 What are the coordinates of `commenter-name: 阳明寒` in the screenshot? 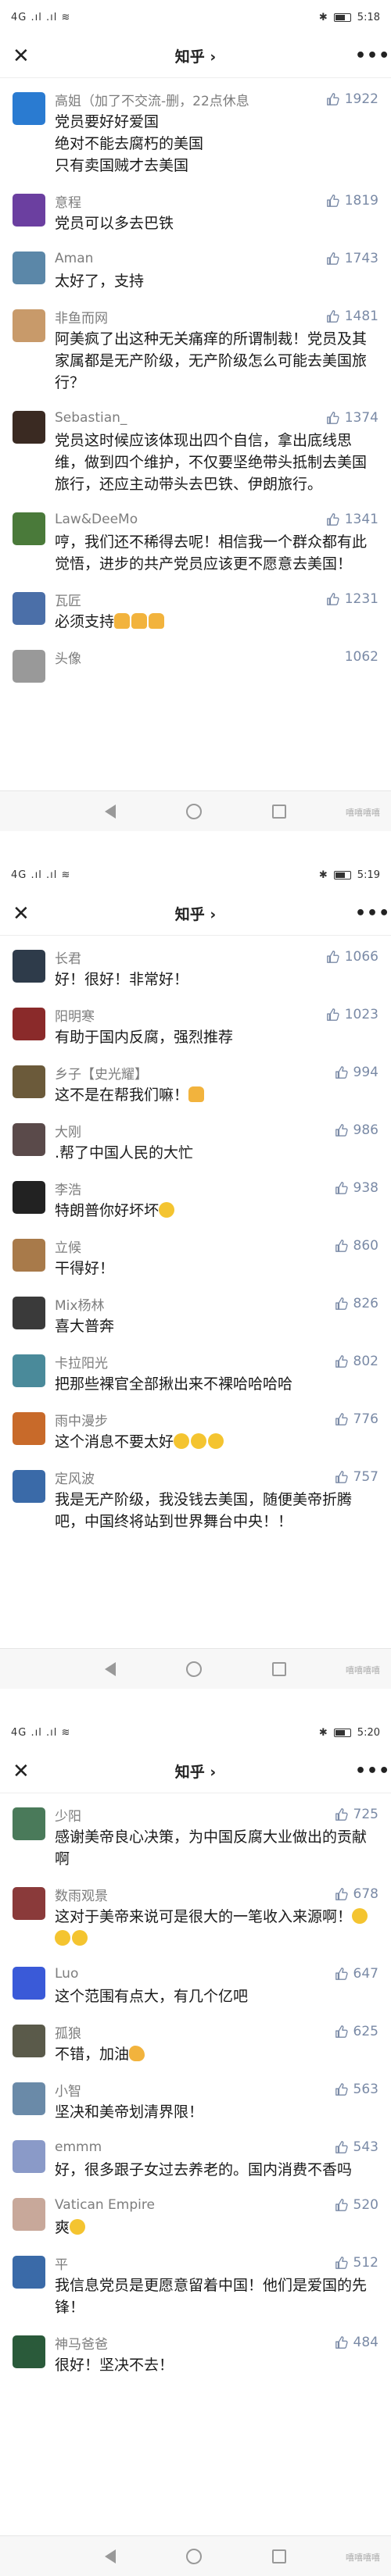 It's located at (75, 1015).